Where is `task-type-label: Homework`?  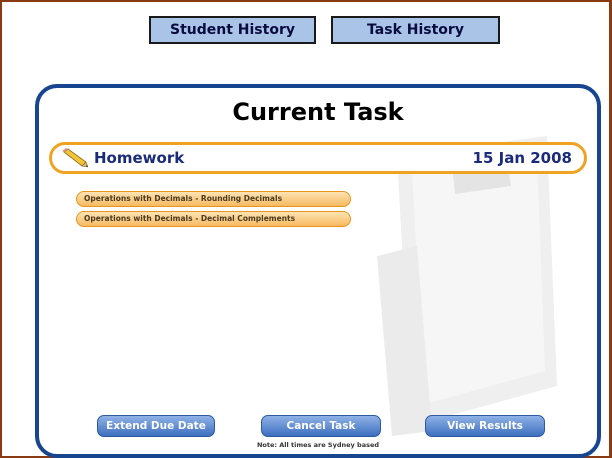
task-type-label: Homework is located at coordinates (139, 158).